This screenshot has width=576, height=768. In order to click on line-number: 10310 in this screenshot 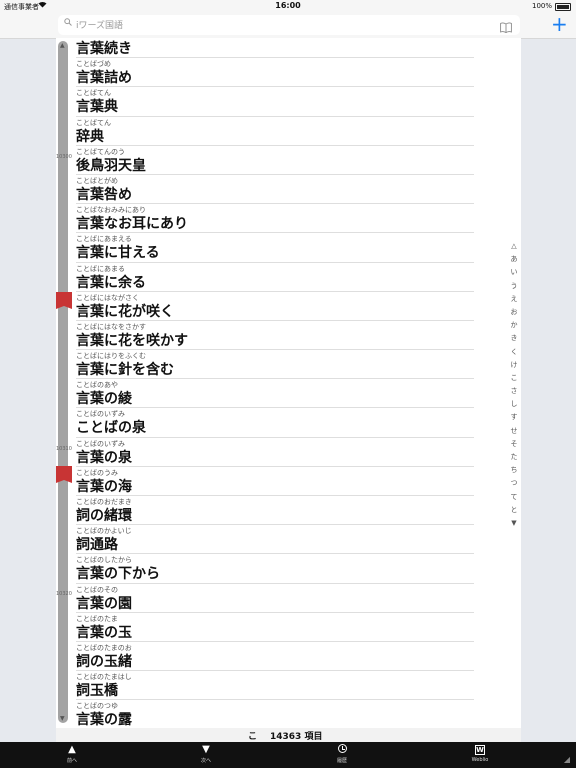, I will do `click(64, 449)`.